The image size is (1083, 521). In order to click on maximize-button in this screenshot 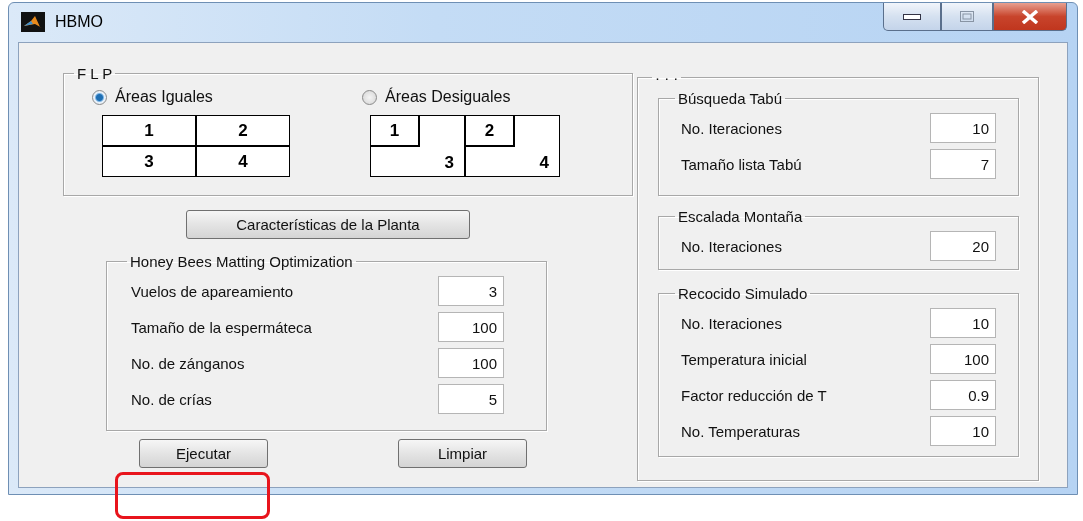, I will do `click(967, 17)`.